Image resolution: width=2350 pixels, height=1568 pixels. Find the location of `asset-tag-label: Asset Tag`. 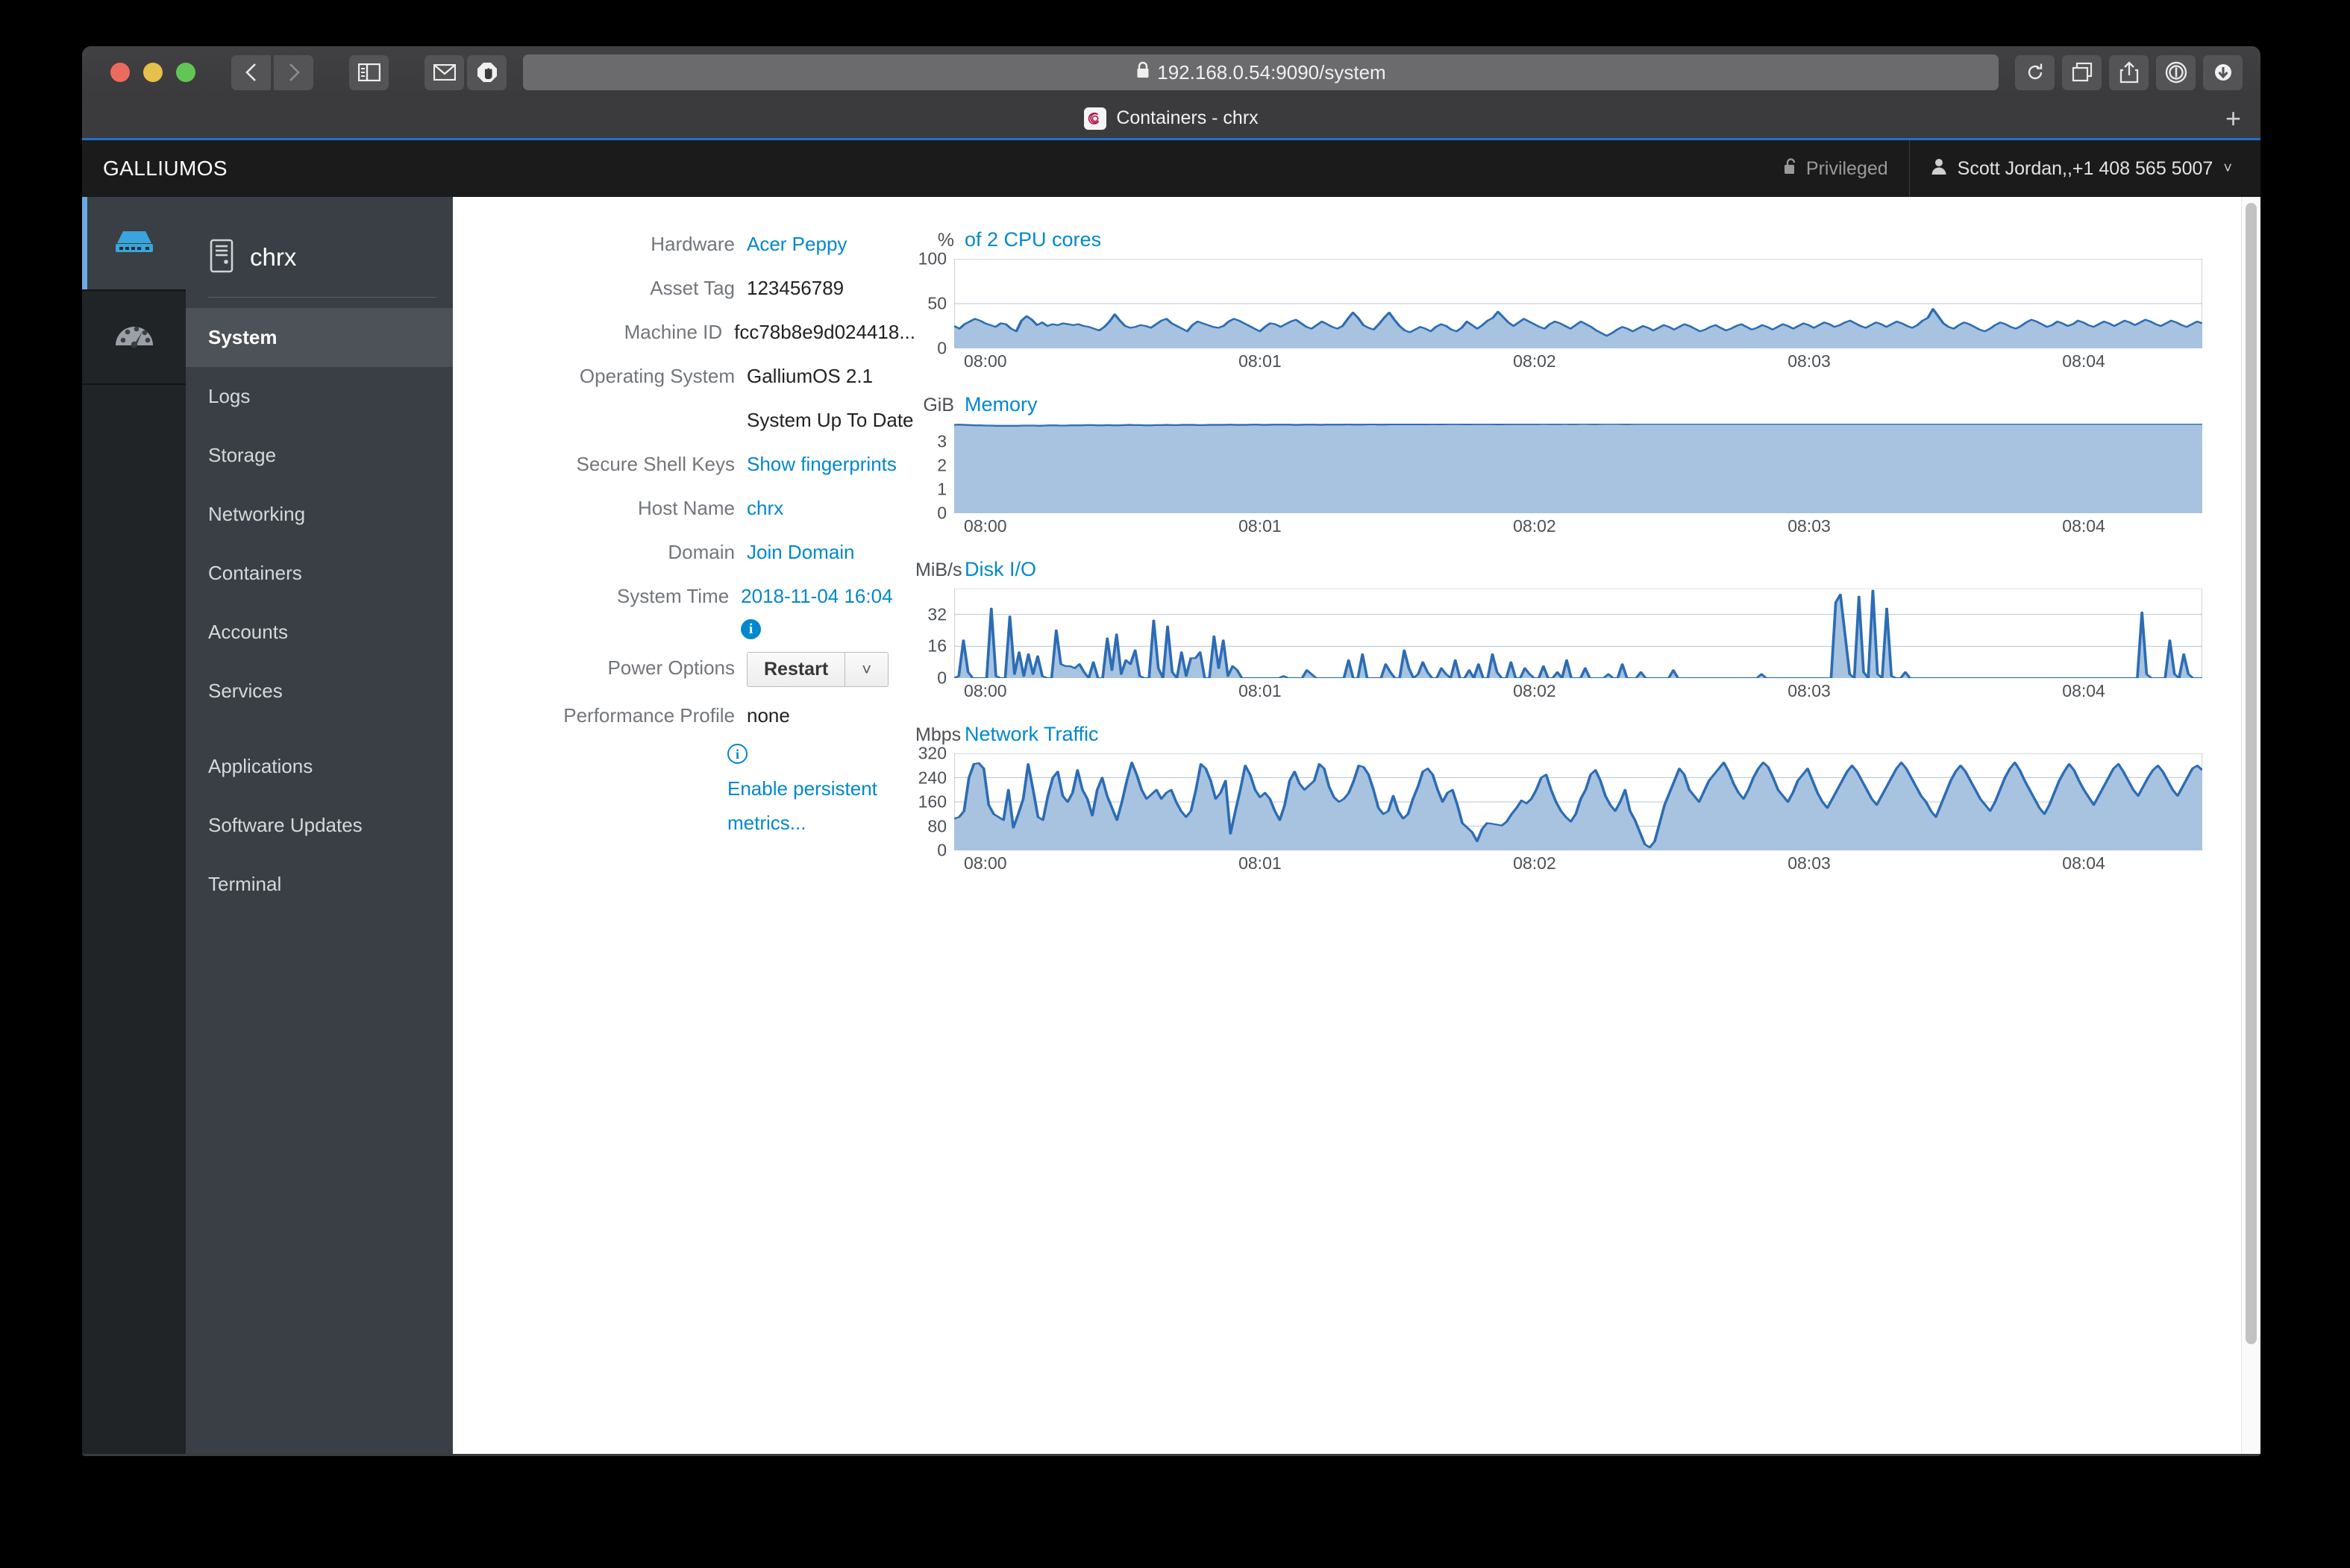

asset-tag-label: Asset Tag is located at coordinates (693, 288).